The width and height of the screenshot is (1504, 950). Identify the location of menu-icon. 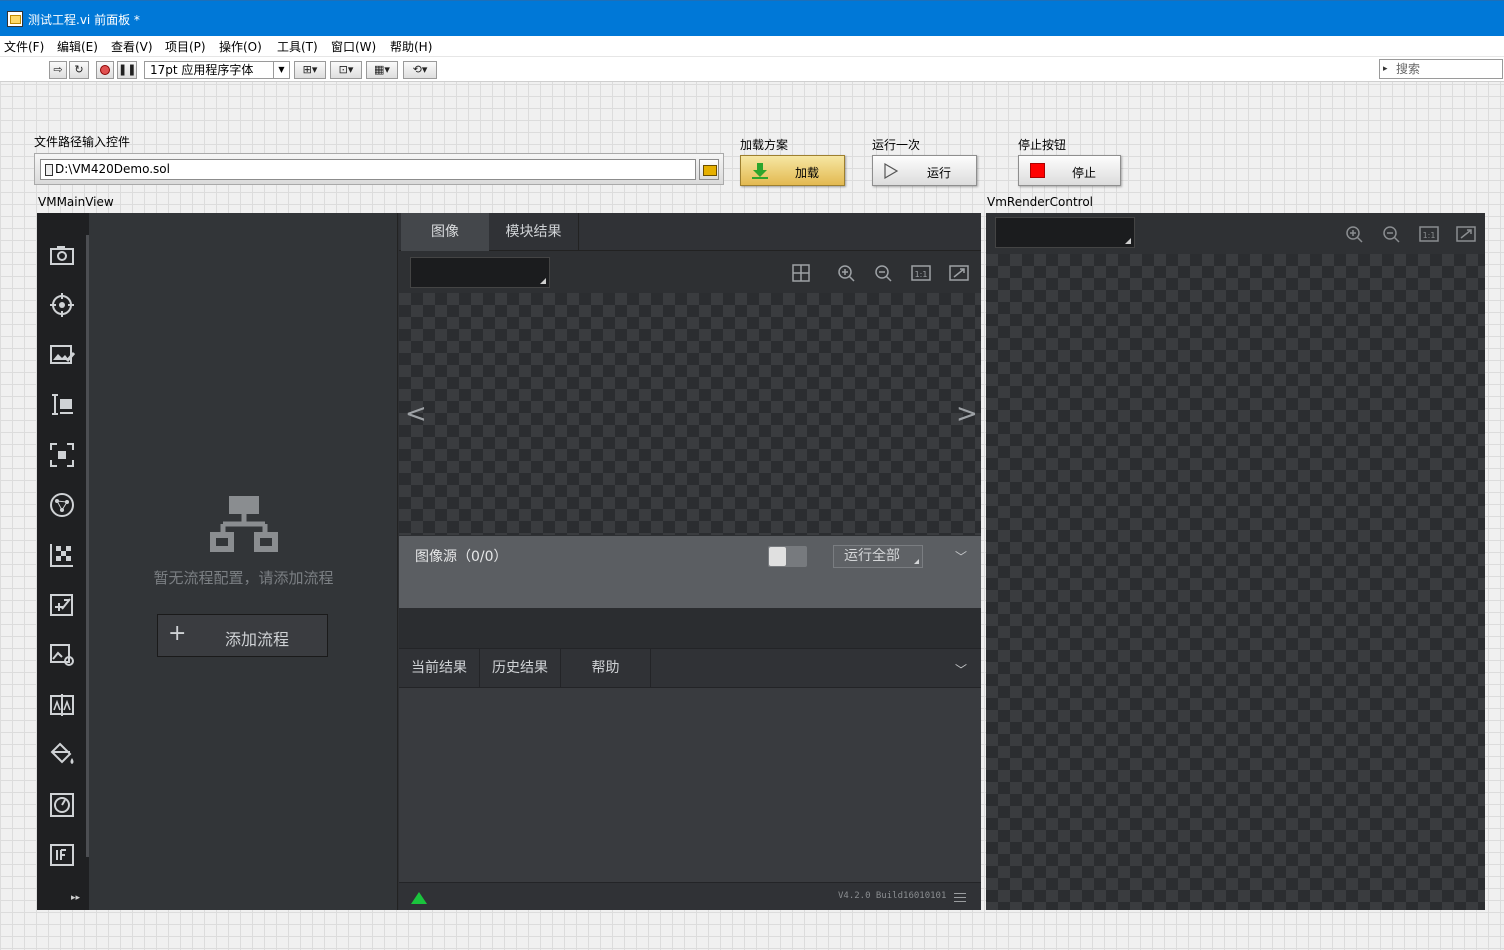
(960, 897).